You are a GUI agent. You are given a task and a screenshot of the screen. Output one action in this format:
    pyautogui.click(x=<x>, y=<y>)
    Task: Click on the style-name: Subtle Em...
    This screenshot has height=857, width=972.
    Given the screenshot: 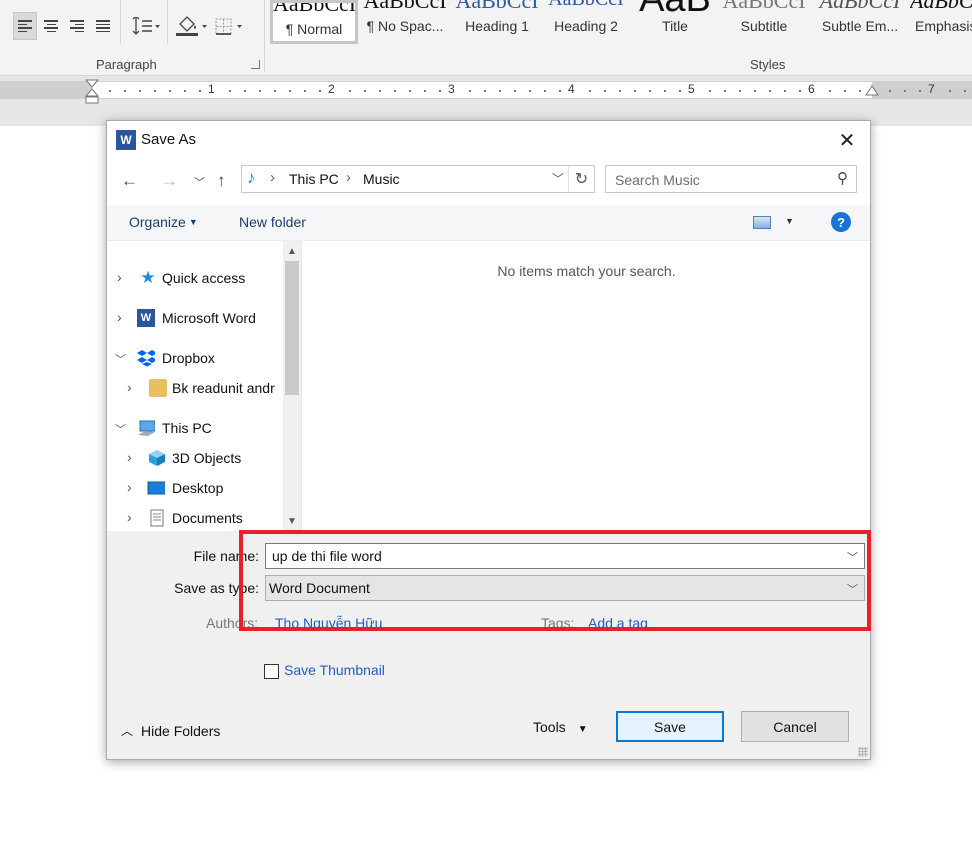 What is the action you would take?
    pyautogui.click(x=860, y=26)
    